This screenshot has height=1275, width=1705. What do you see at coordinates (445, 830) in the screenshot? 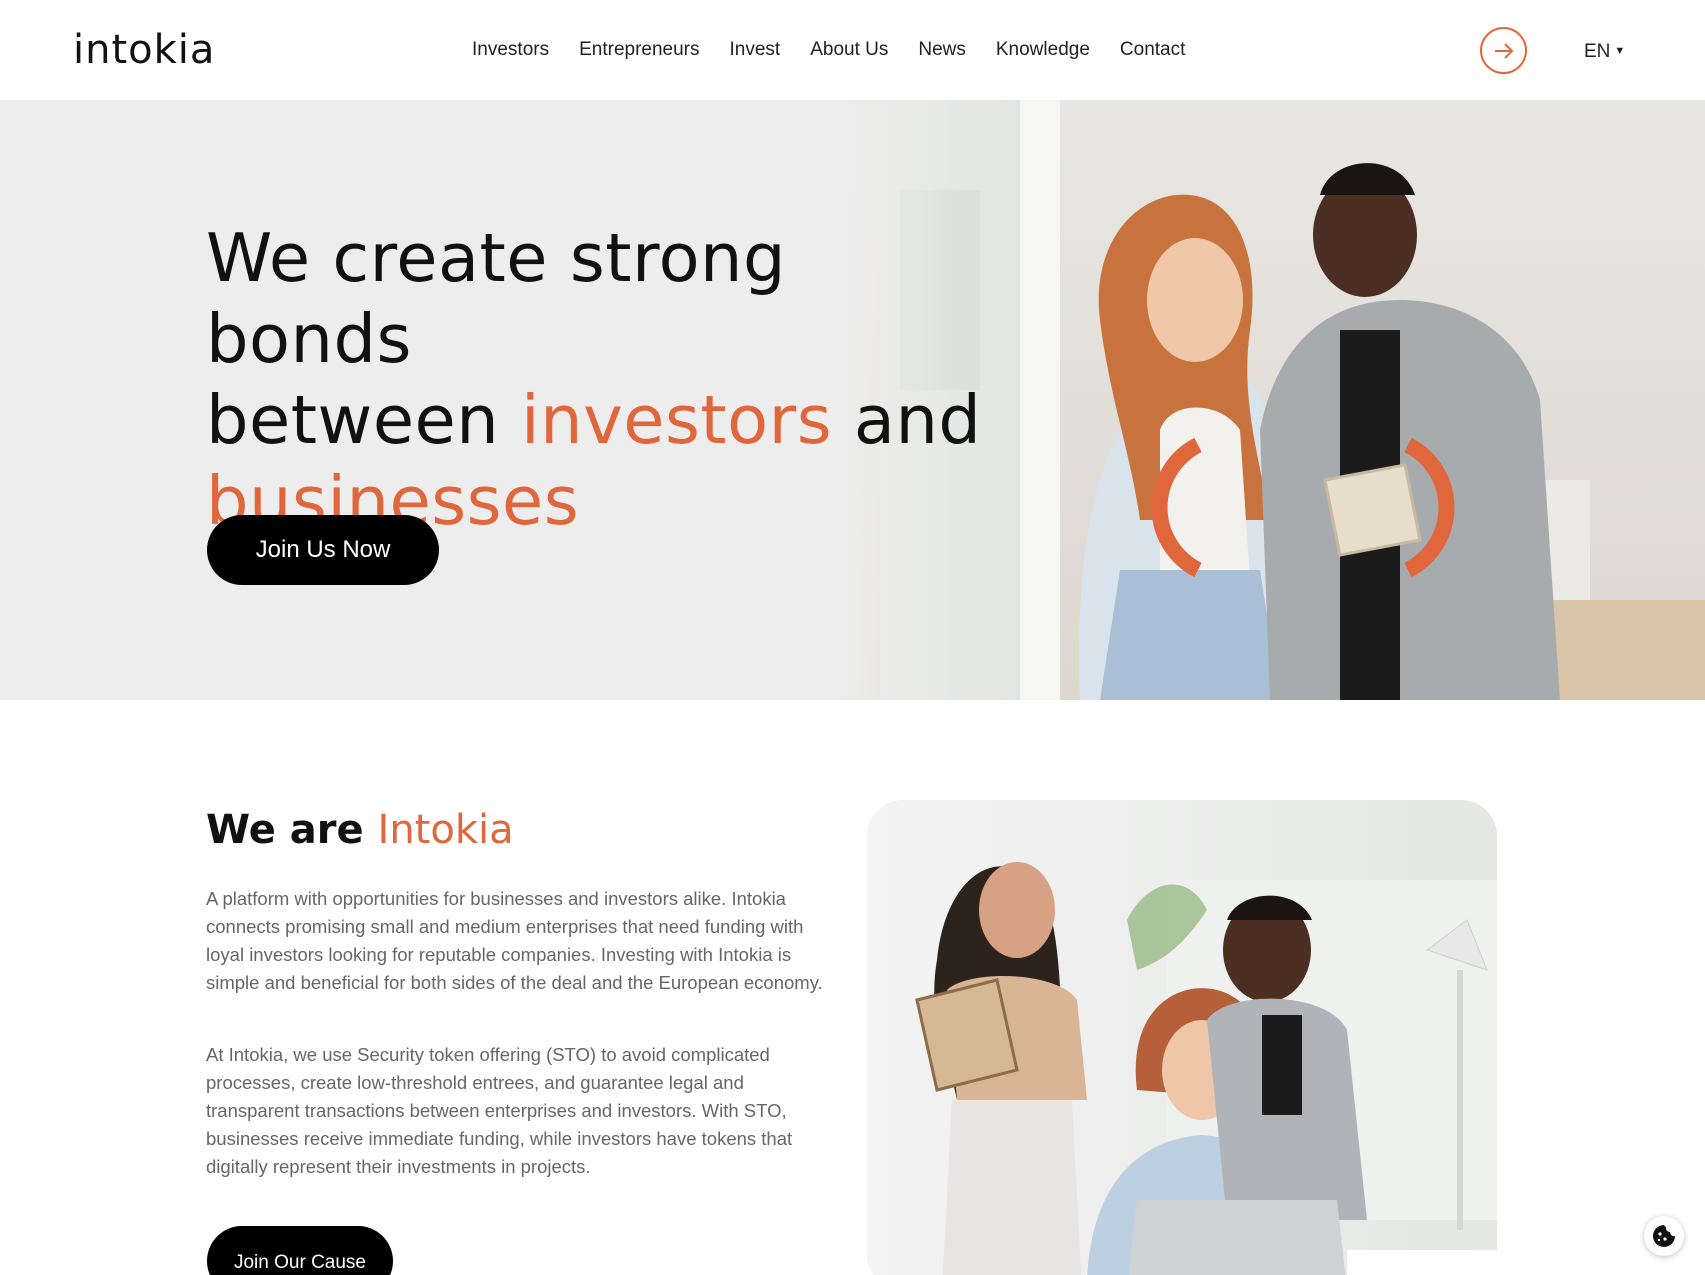
I see `about-title-brand: Intokia` at bounding box center [445, 830].